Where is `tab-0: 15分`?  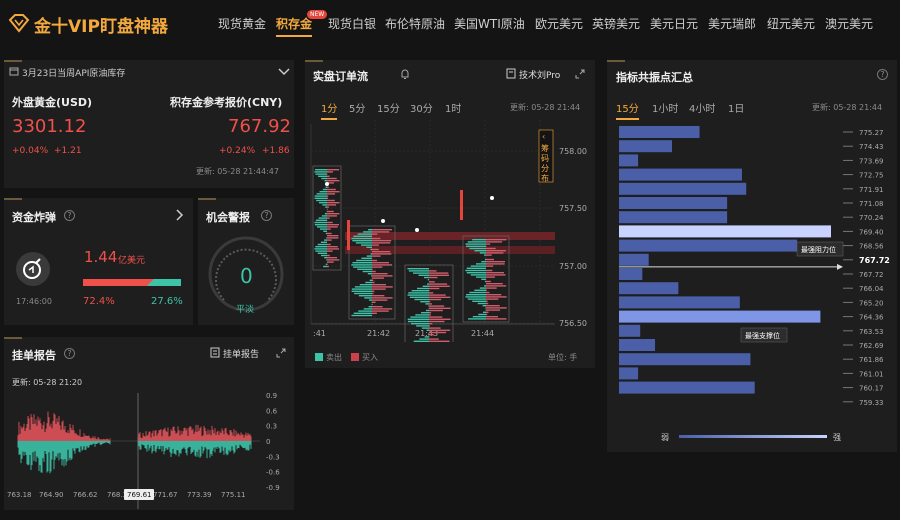
tab-0: 15分 is located at coordinates (627, 110).